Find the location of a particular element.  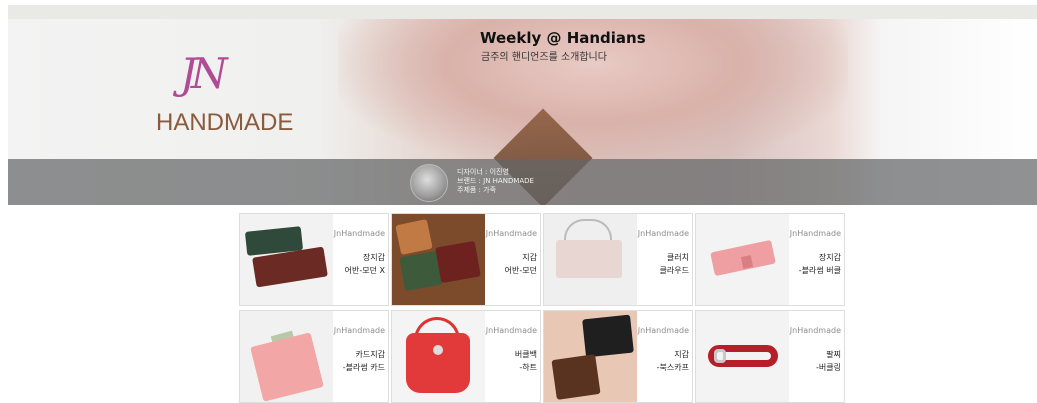

designer-name: 디자이너 : 이진영 is located at coordinates (483, 172).